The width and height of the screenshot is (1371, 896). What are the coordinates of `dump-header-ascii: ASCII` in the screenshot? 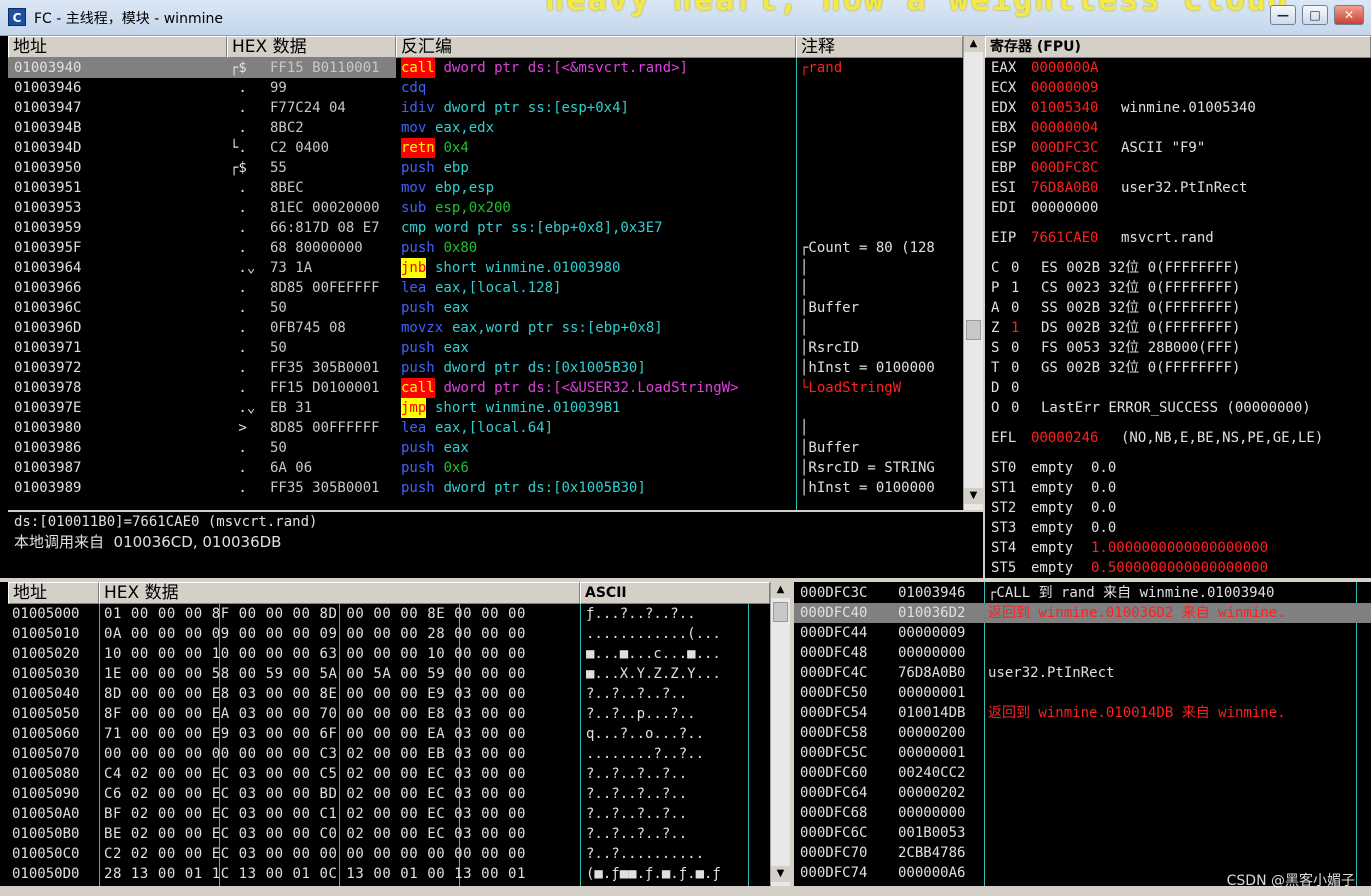 It's located at (675, 593).